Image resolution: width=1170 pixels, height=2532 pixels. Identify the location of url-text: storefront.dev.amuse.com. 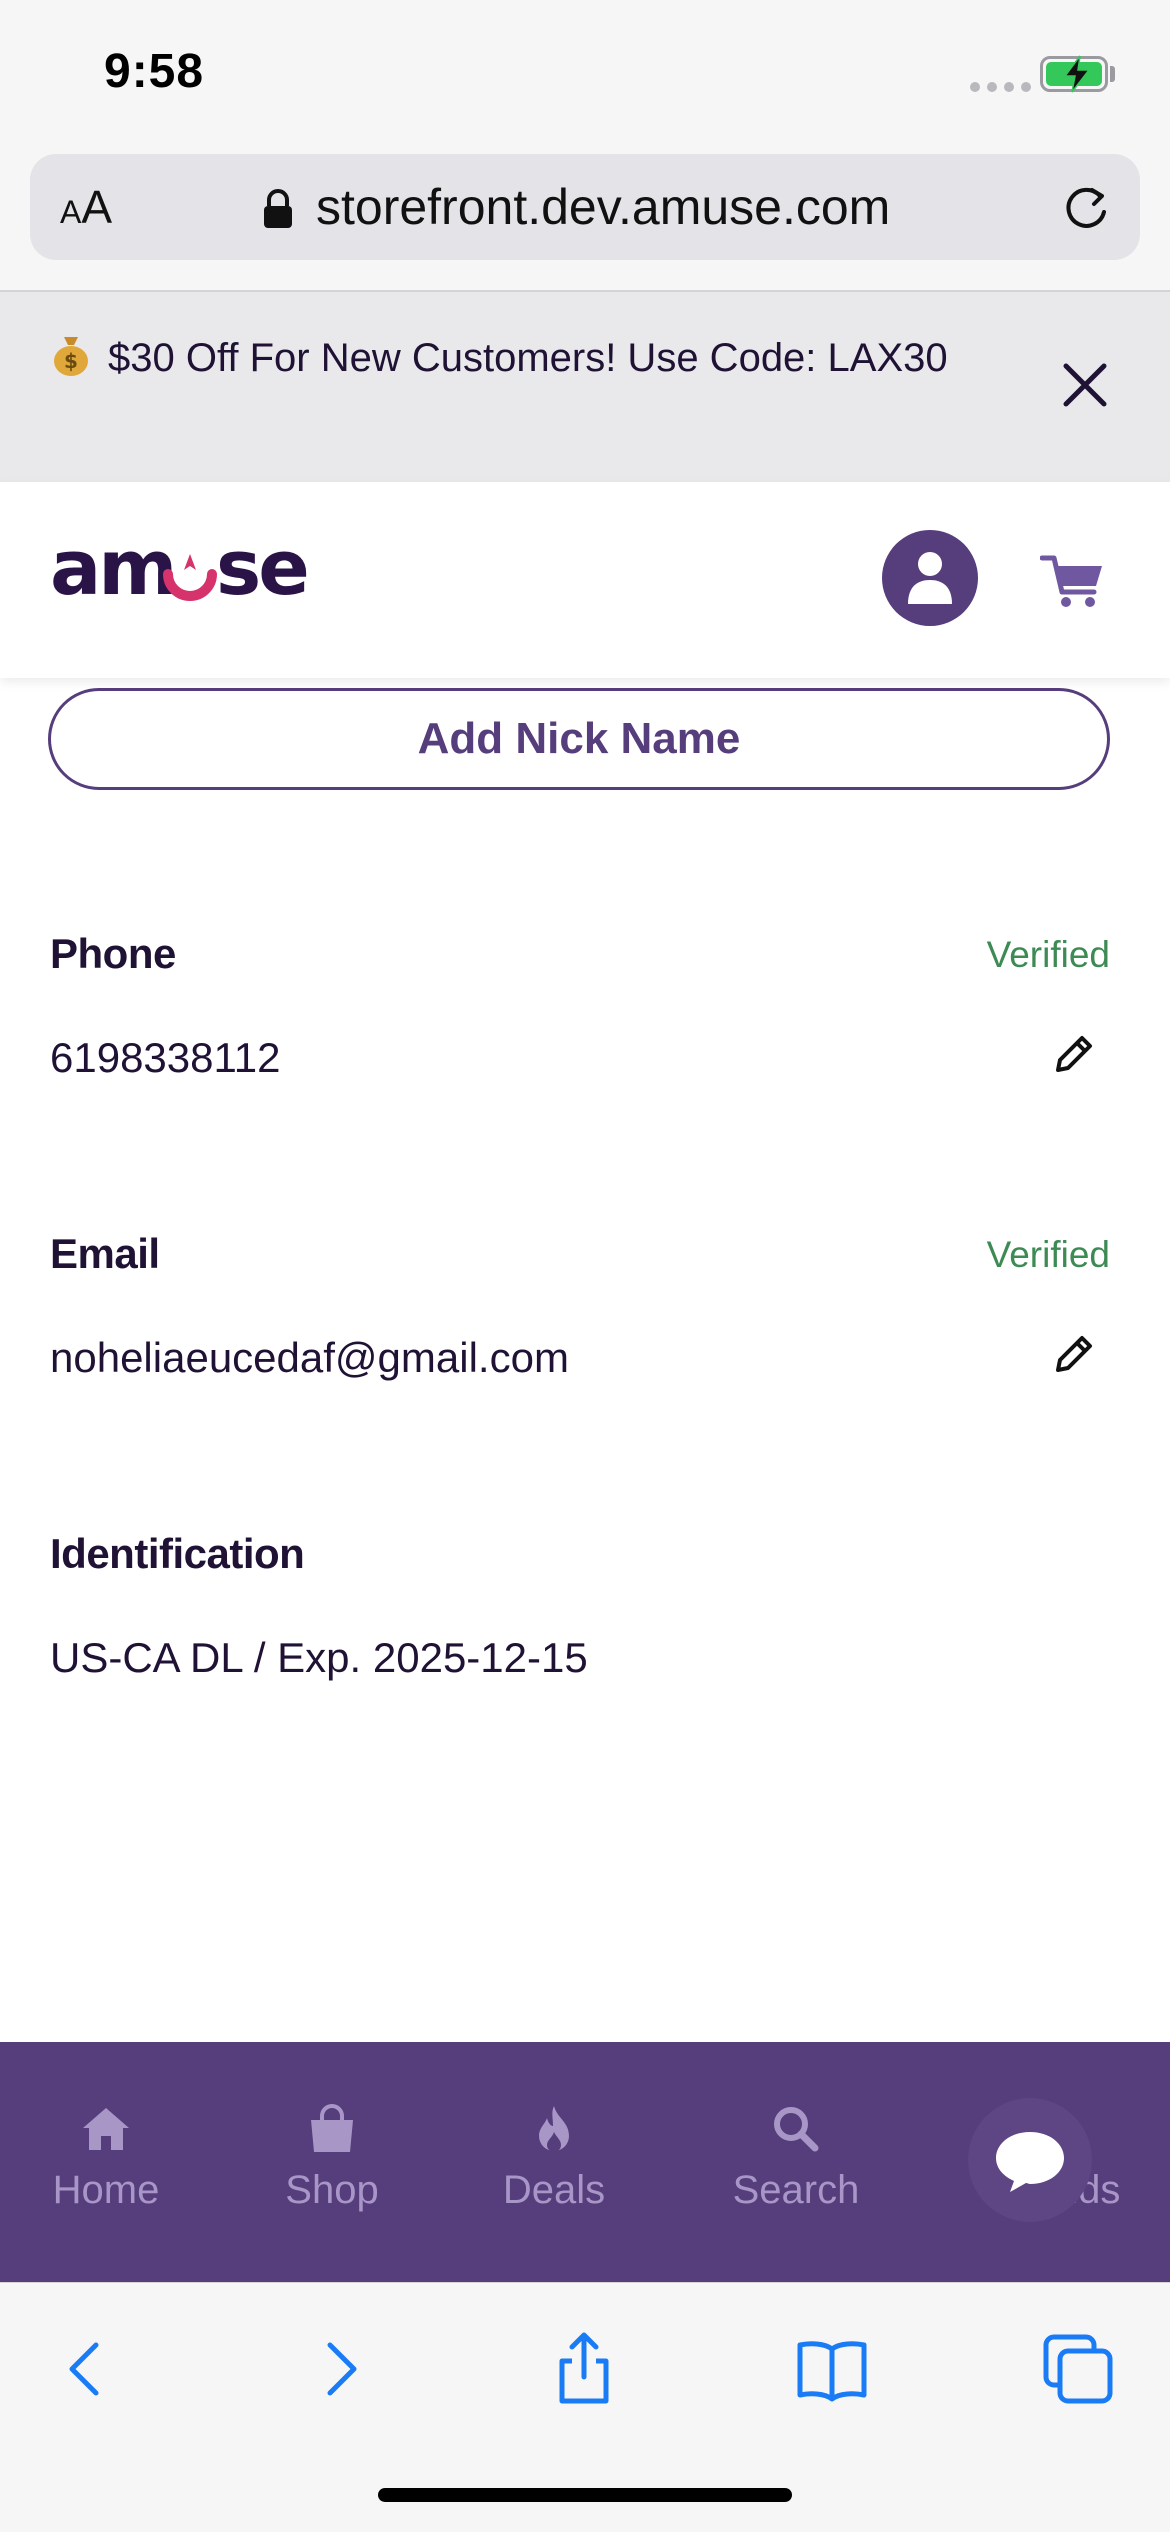
(603, 207).